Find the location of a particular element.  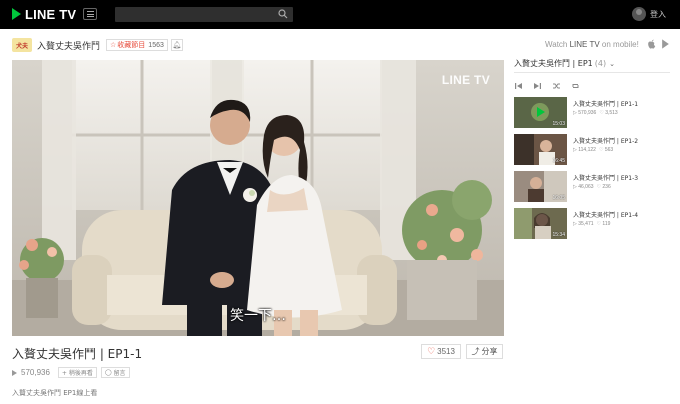

google-play-icon is located at coordinates (665, 44).